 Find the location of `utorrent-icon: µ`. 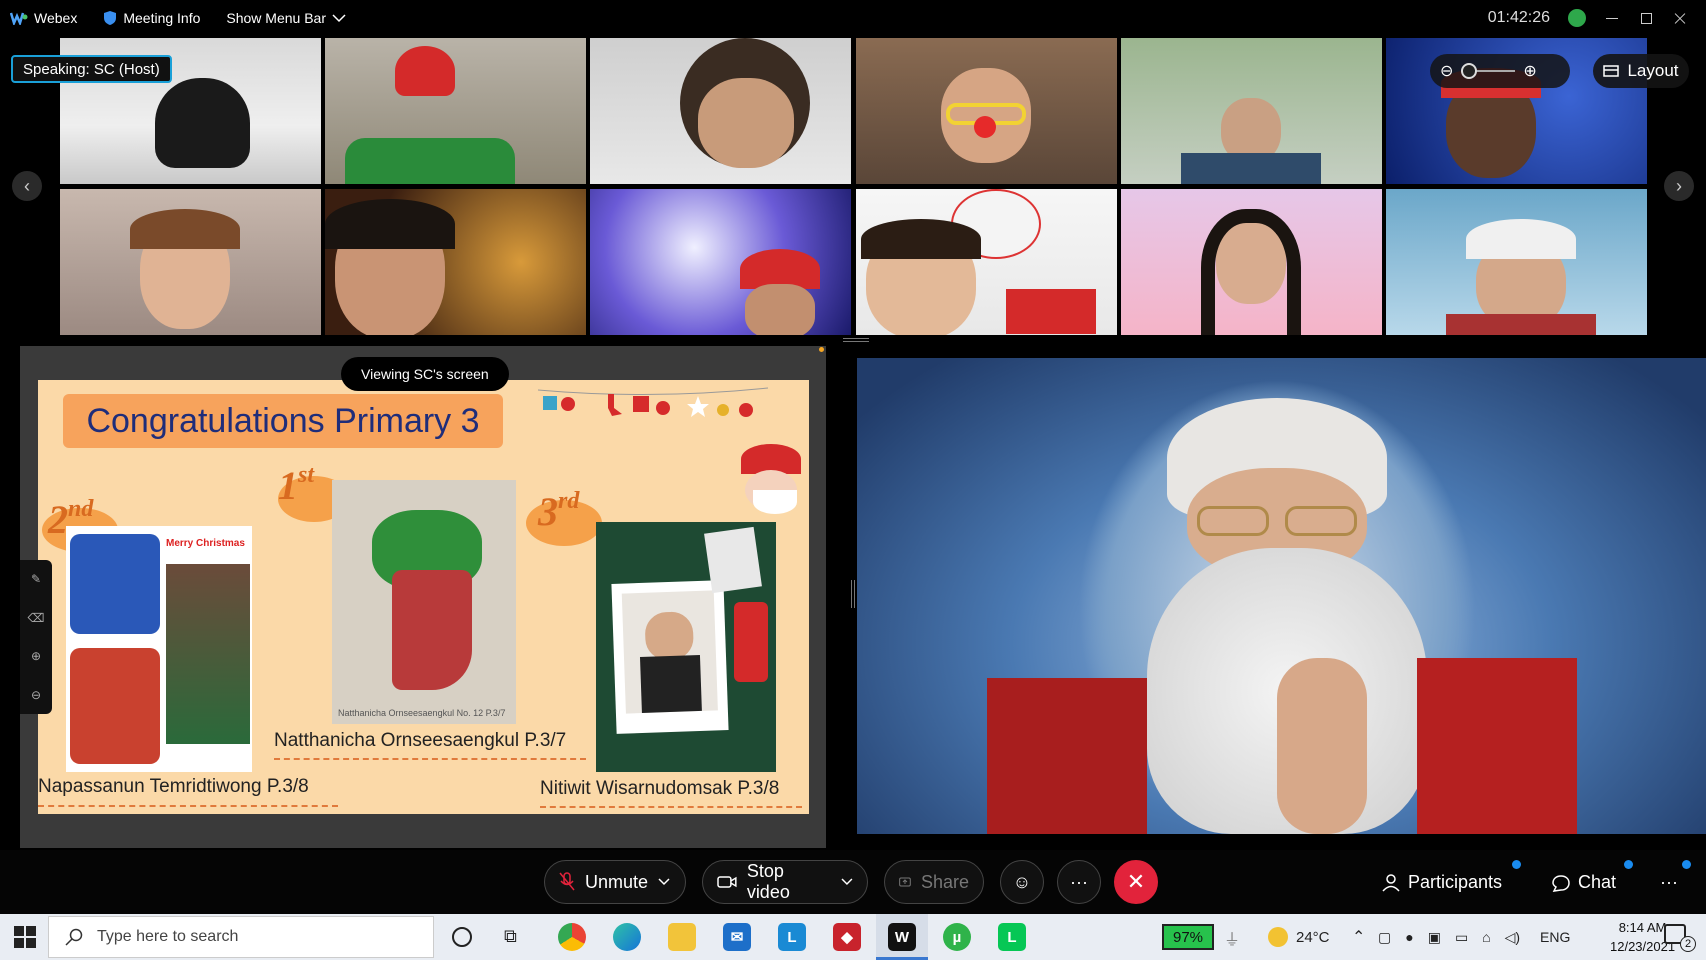

utorrent-icon: µ is located at coordinates (957, 937).